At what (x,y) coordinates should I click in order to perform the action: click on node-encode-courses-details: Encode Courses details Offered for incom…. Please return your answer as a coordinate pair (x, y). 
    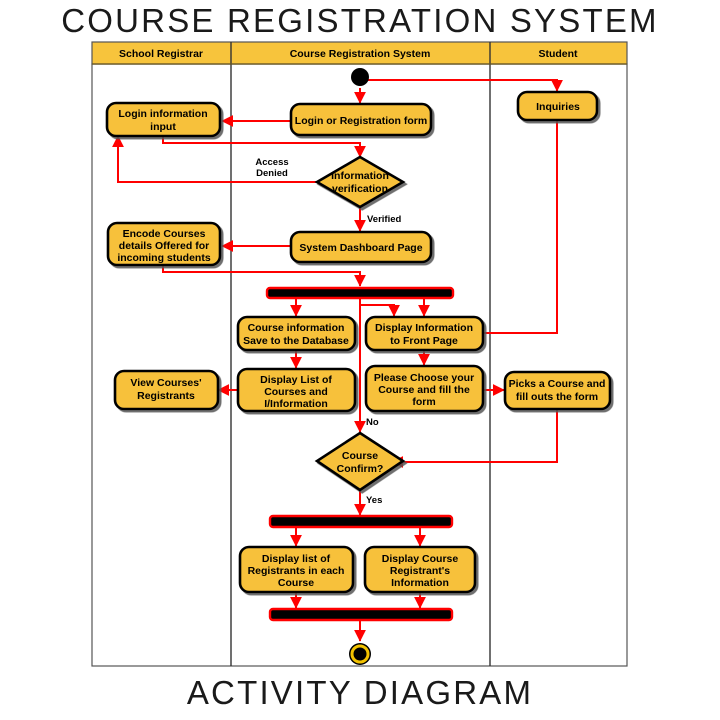
    Looking at the image, I should click on (164, 244).